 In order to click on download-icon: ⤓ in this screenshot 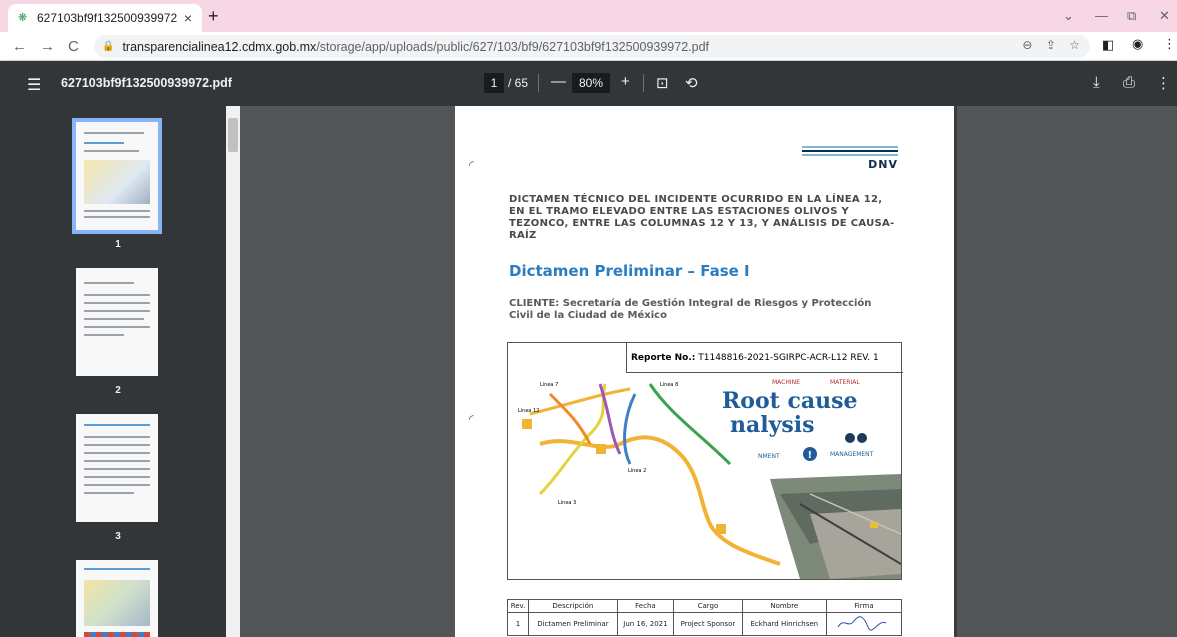, I will do `click(1096, 82)`.